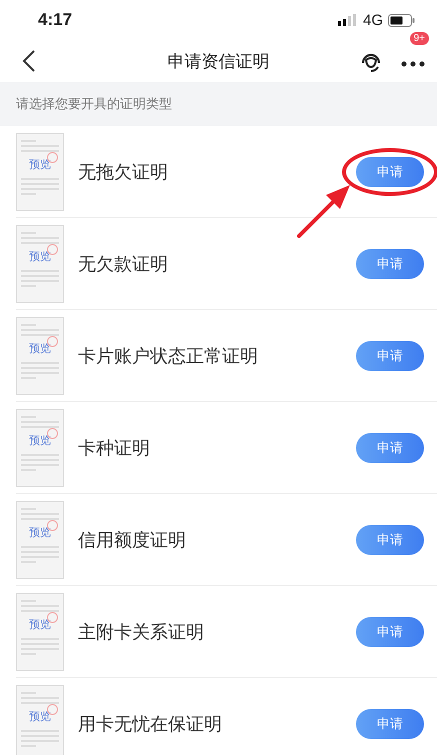  I want to click on certificate-title: 主附卡关系证明, so click(141, 632).